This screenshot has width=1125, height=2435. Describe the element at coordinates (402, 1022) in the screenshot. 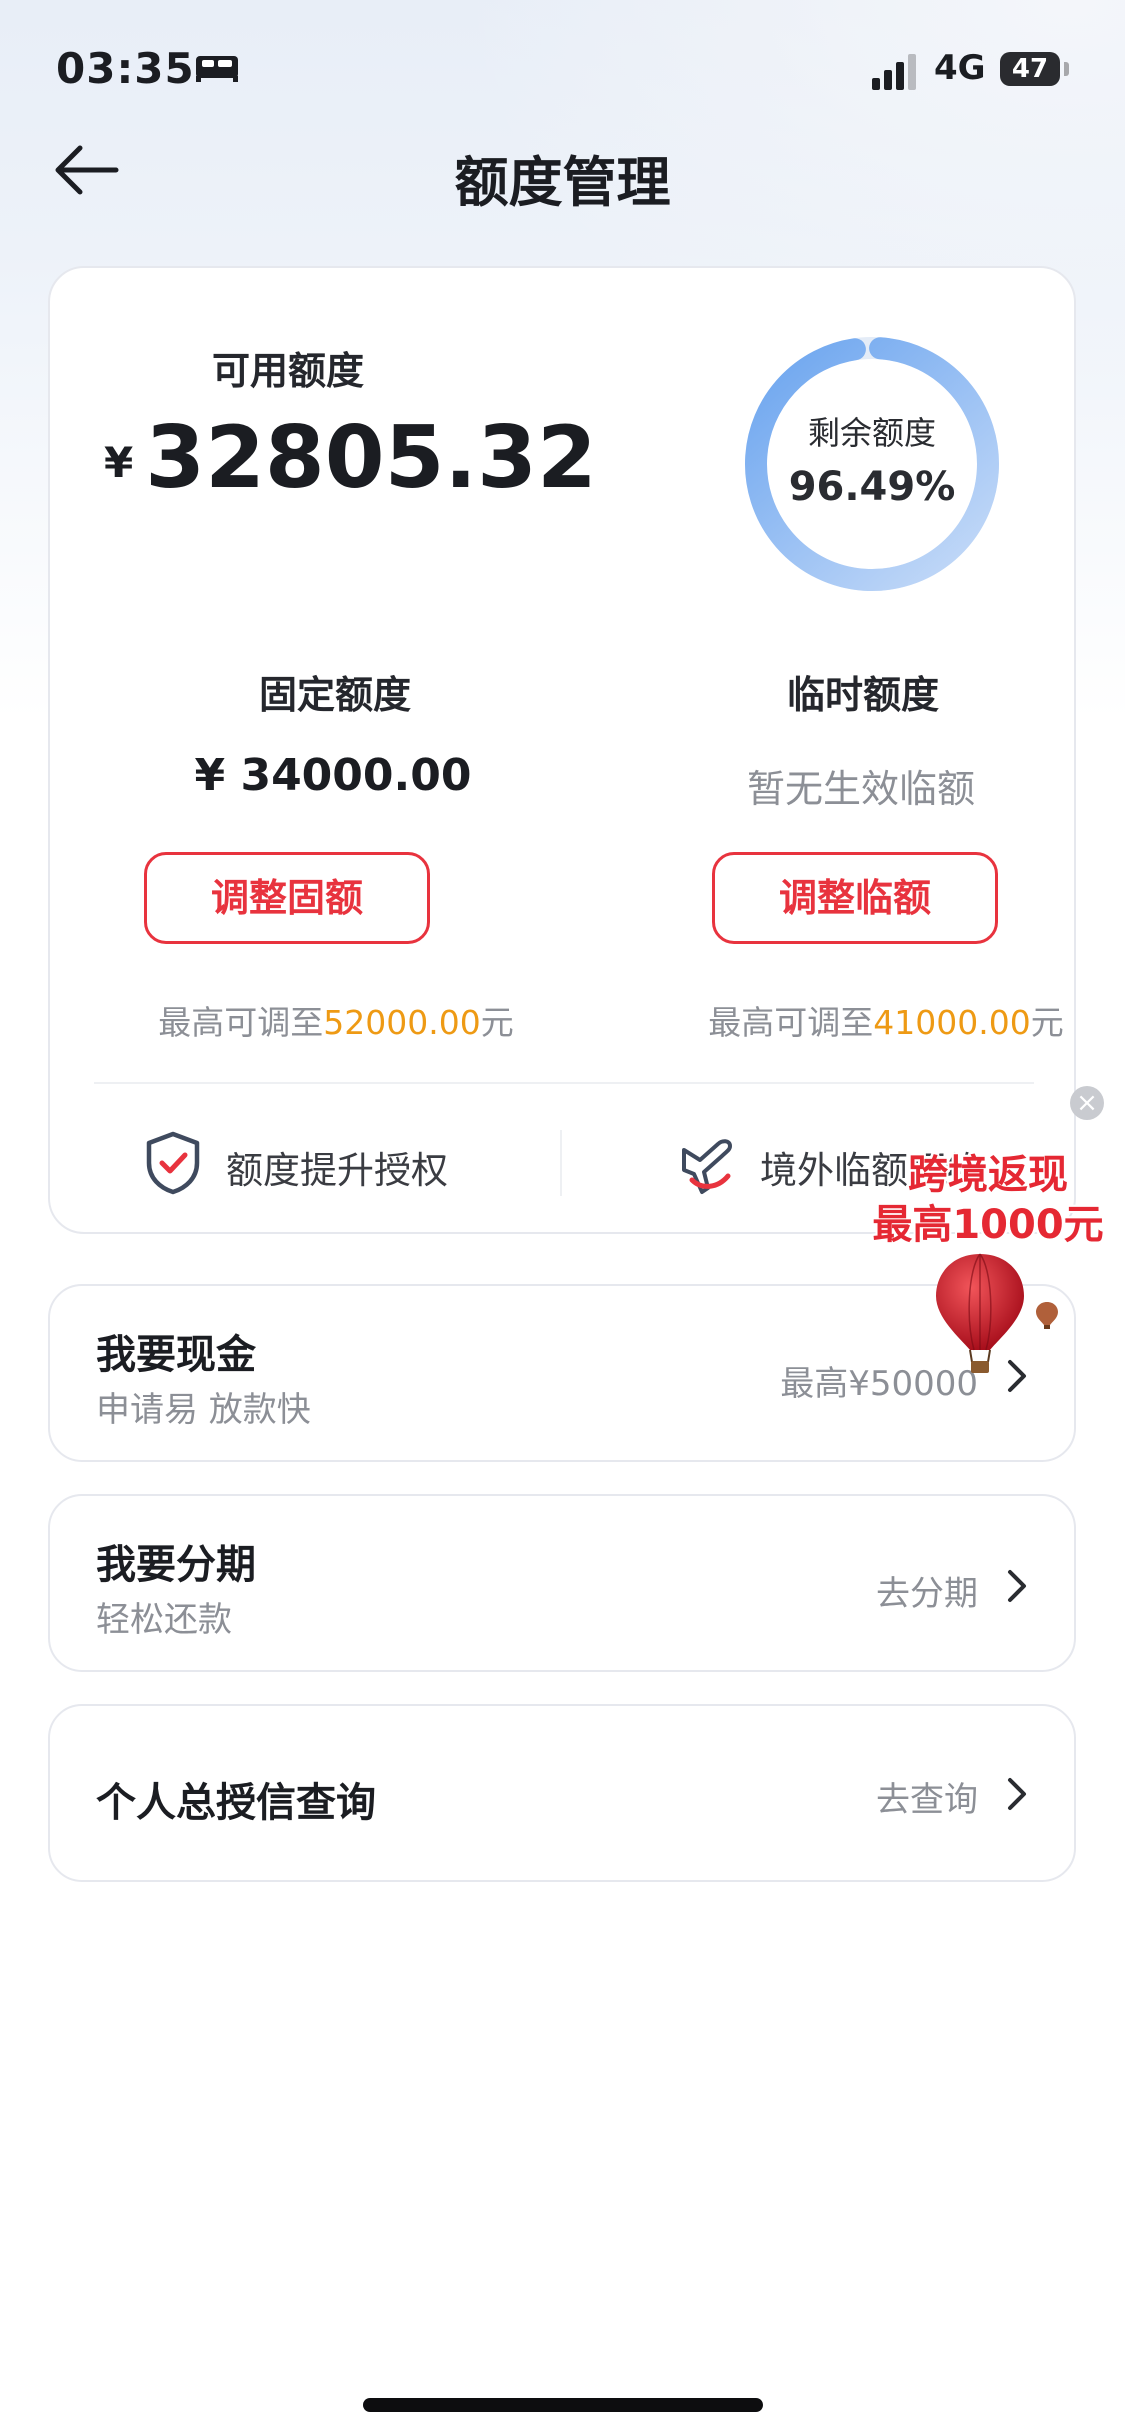

I see `fixed-max-value: 52000.00` at that location.